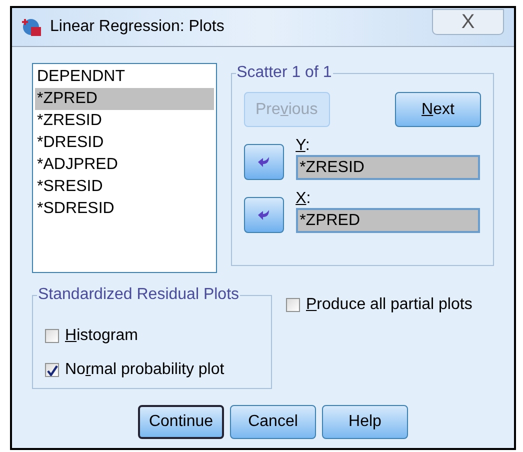 Image resolution: width=523 pixels, height=452 pixels. What do you see at coordinates (124, 99) in the screenshot?
I see `list-item: *ZPRED` at bounding box center [124, 99].